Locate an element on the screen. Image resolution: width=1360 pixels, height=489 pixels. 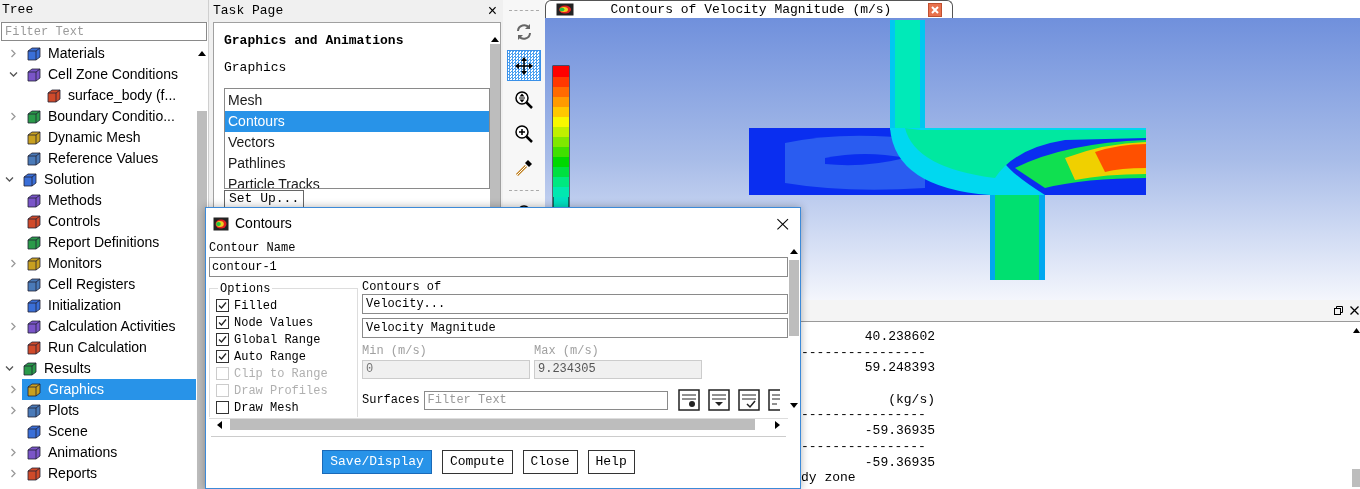
close-button is located at coordinates (935, 9).